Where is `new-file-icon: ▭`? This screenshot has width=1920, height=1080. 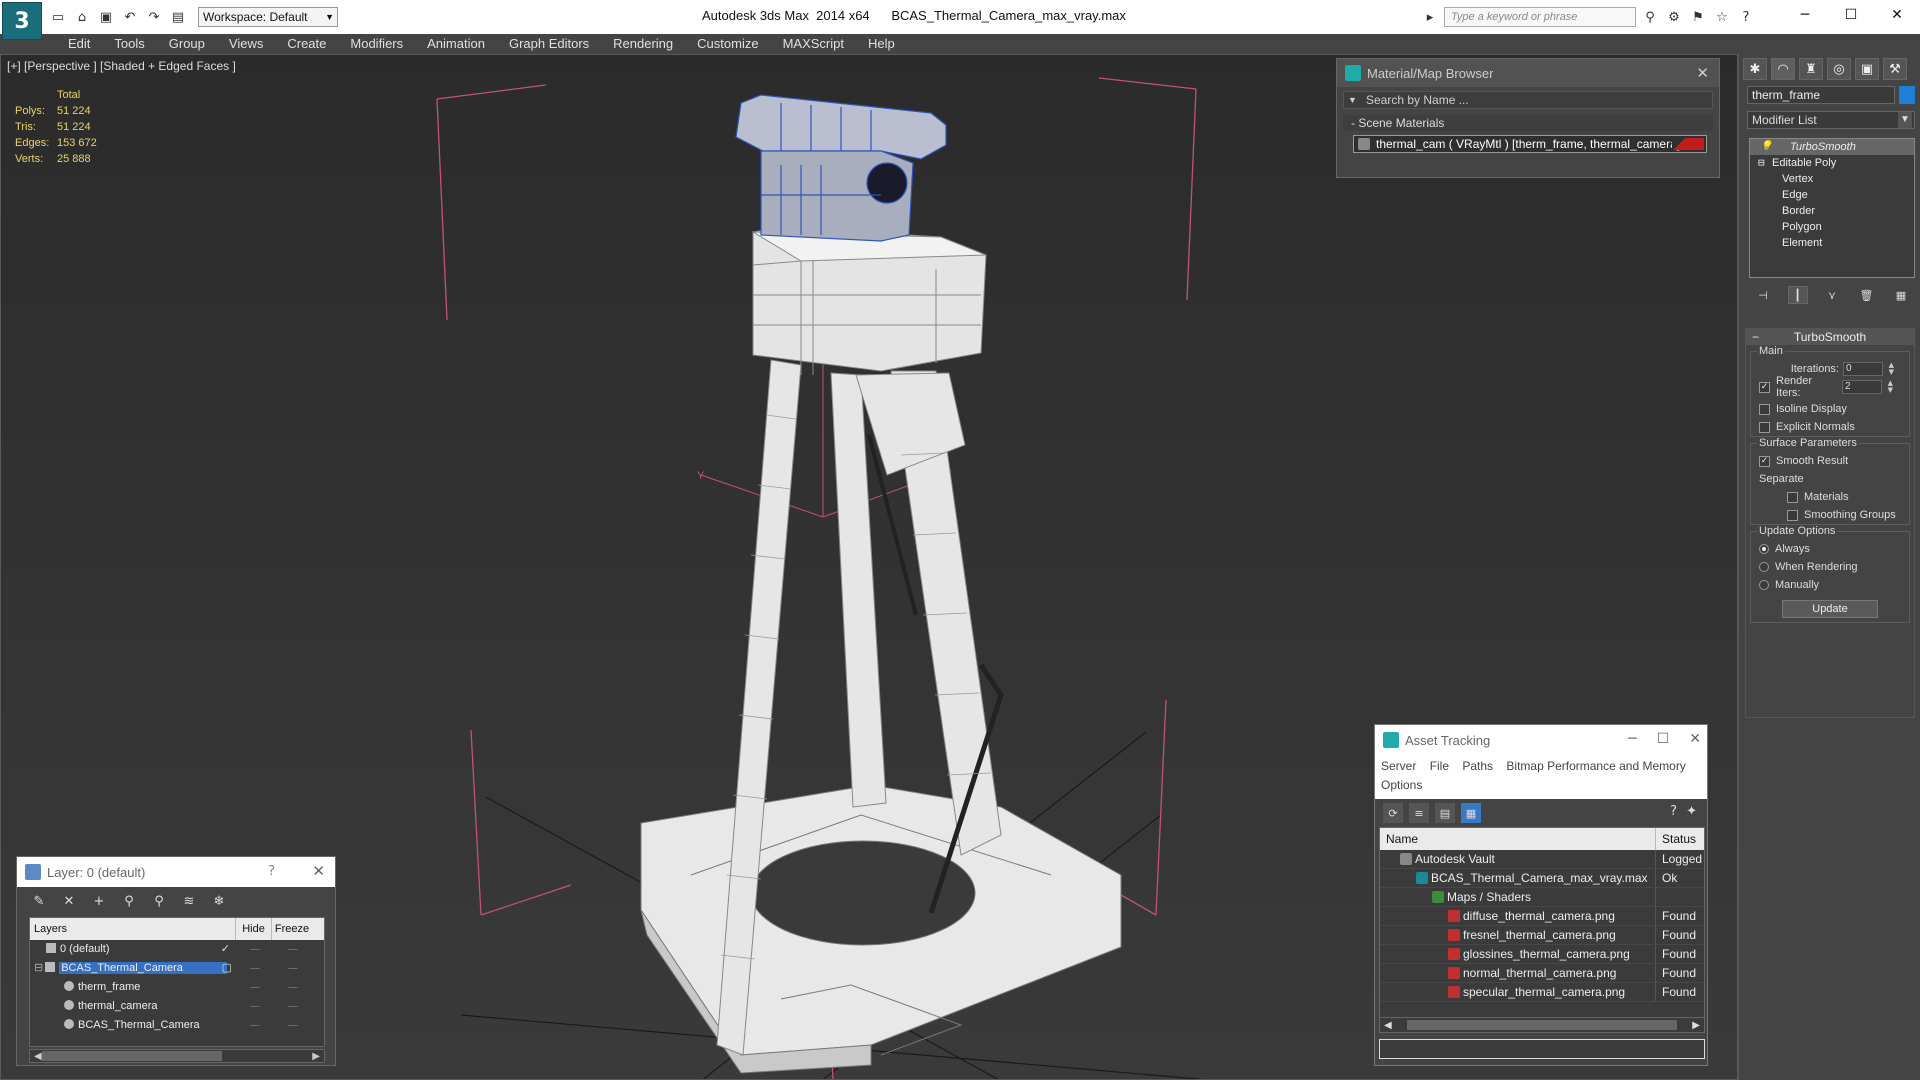 new-file-icon: ▭ is located at coordinates (58, 17).